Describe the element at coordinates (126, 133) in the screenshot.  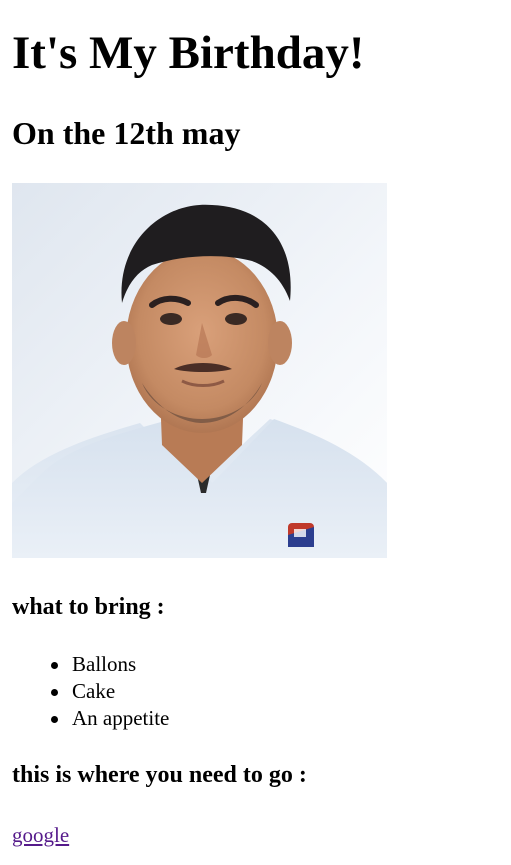
I see `page-subtitle: On the 12th may` at that location.